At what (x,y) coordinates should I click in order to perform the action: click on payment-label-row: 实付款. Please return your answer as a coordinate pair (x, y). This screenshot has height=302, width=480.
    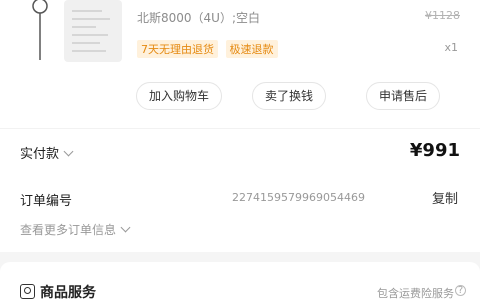
    Looking at the image, I should click on (47, 152).